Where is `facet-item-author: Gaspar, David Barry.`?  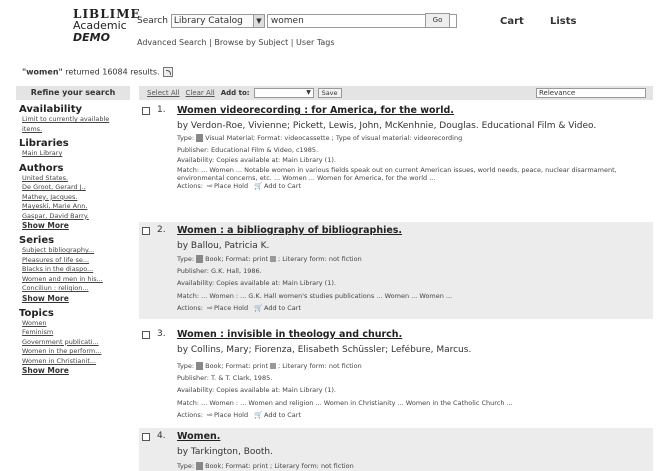
facet-item-author: Gaspar, David Barry. is located at coordinates (76, 217).